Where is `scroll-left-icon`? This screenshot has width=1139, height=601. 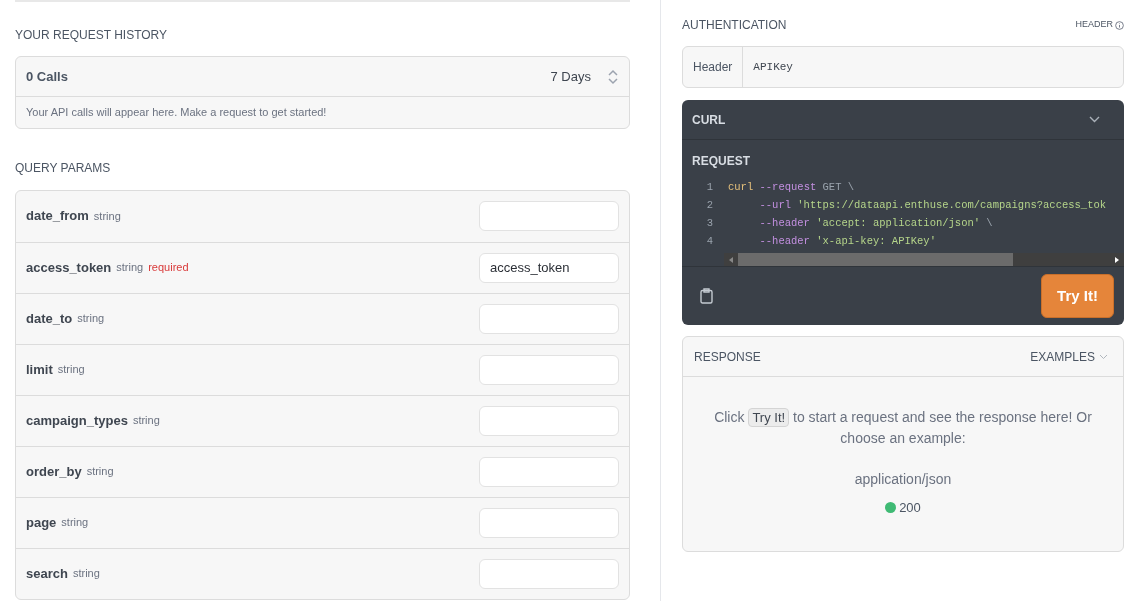
scroll-left-icon is located at coordinates (731, 259).